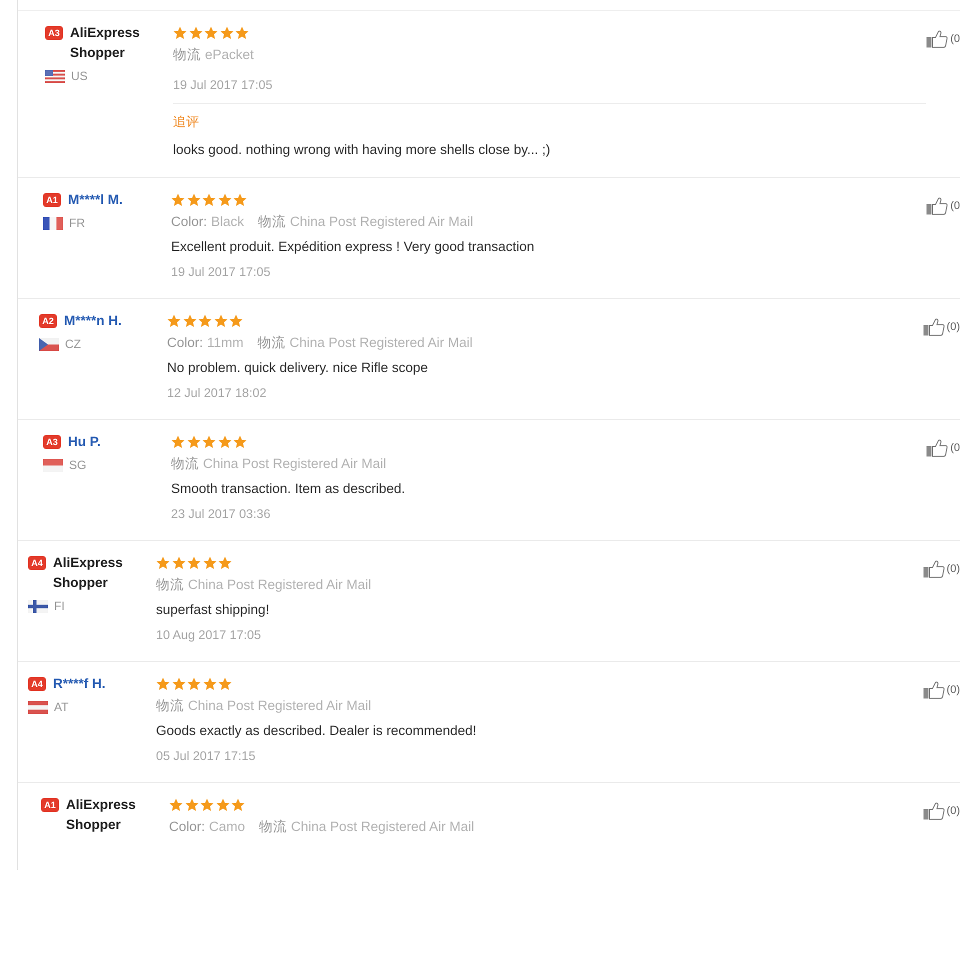  I want to click on shipping-method: ePacket, so click(229, 55).